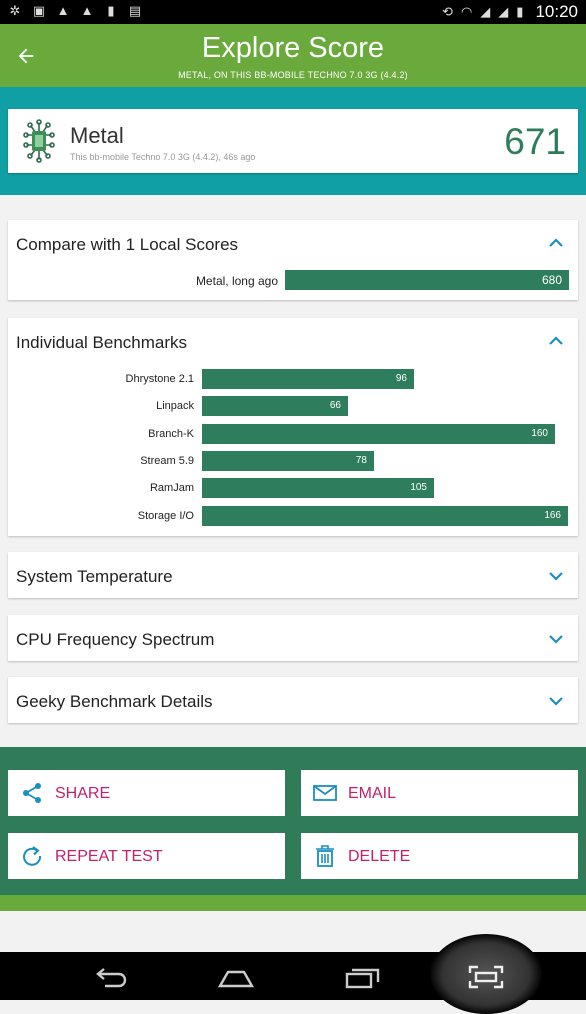 Image resolution: width=586 pixels, height=1014 pixels. Describe the element at coordinates (447, 11) in the screenshot. I see `rotate-icon: ⟲` at that location.